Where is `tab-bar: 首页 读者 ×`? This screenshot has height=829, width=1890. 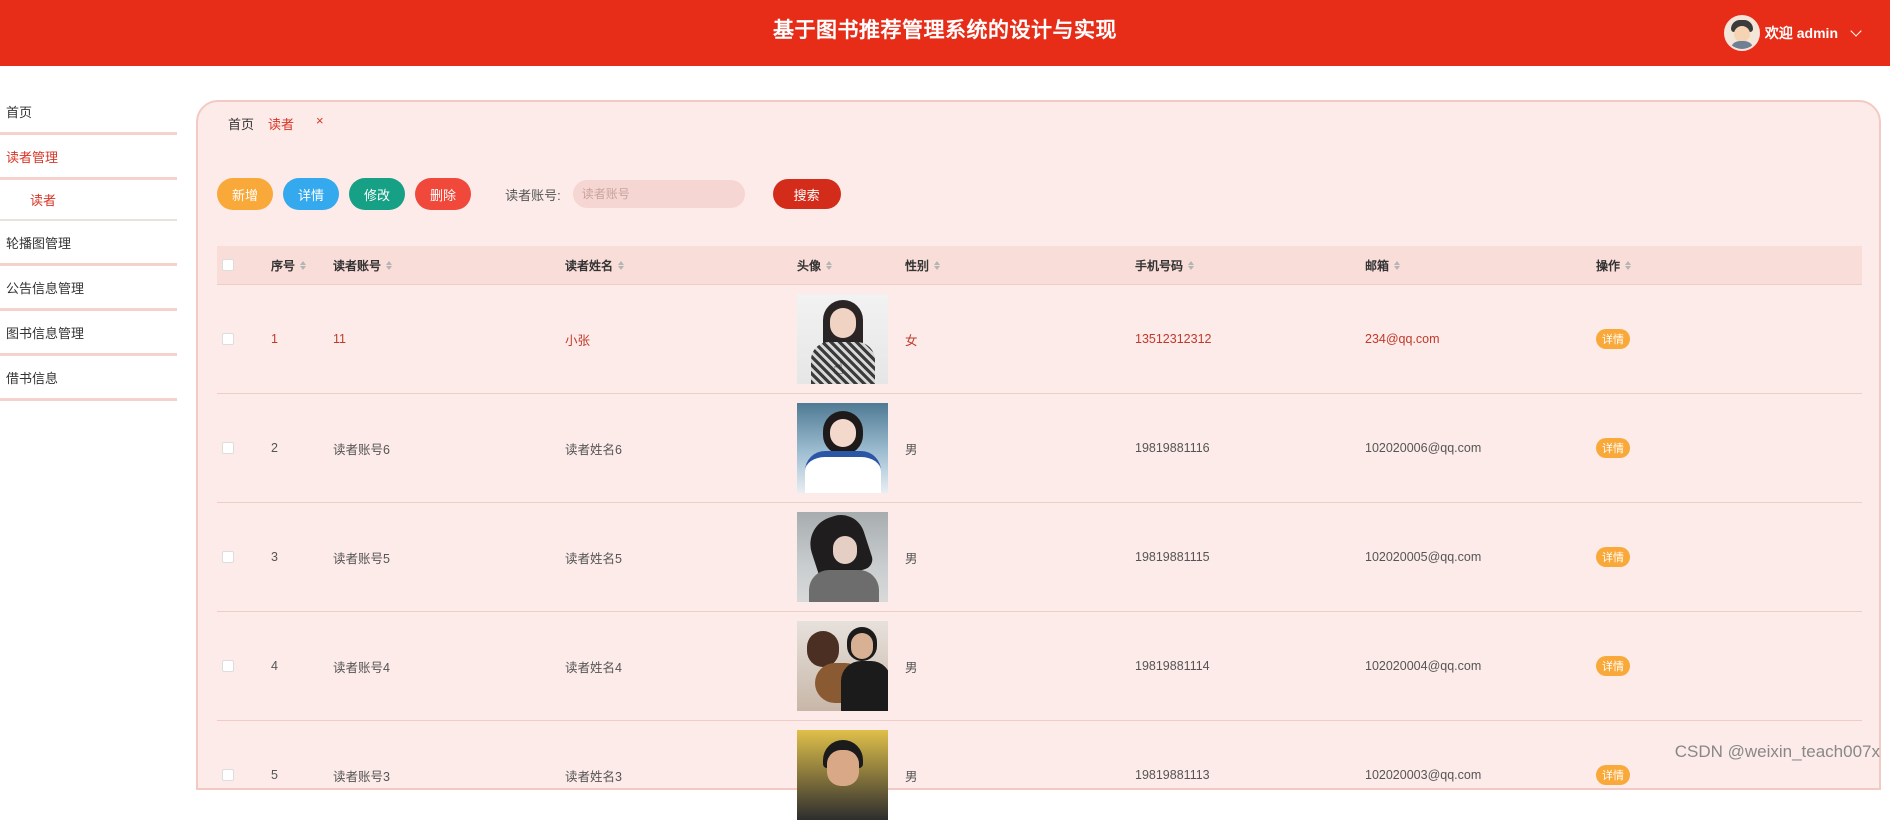 tab-bar: 首页 读者 × is located at coordinates (276, 123).